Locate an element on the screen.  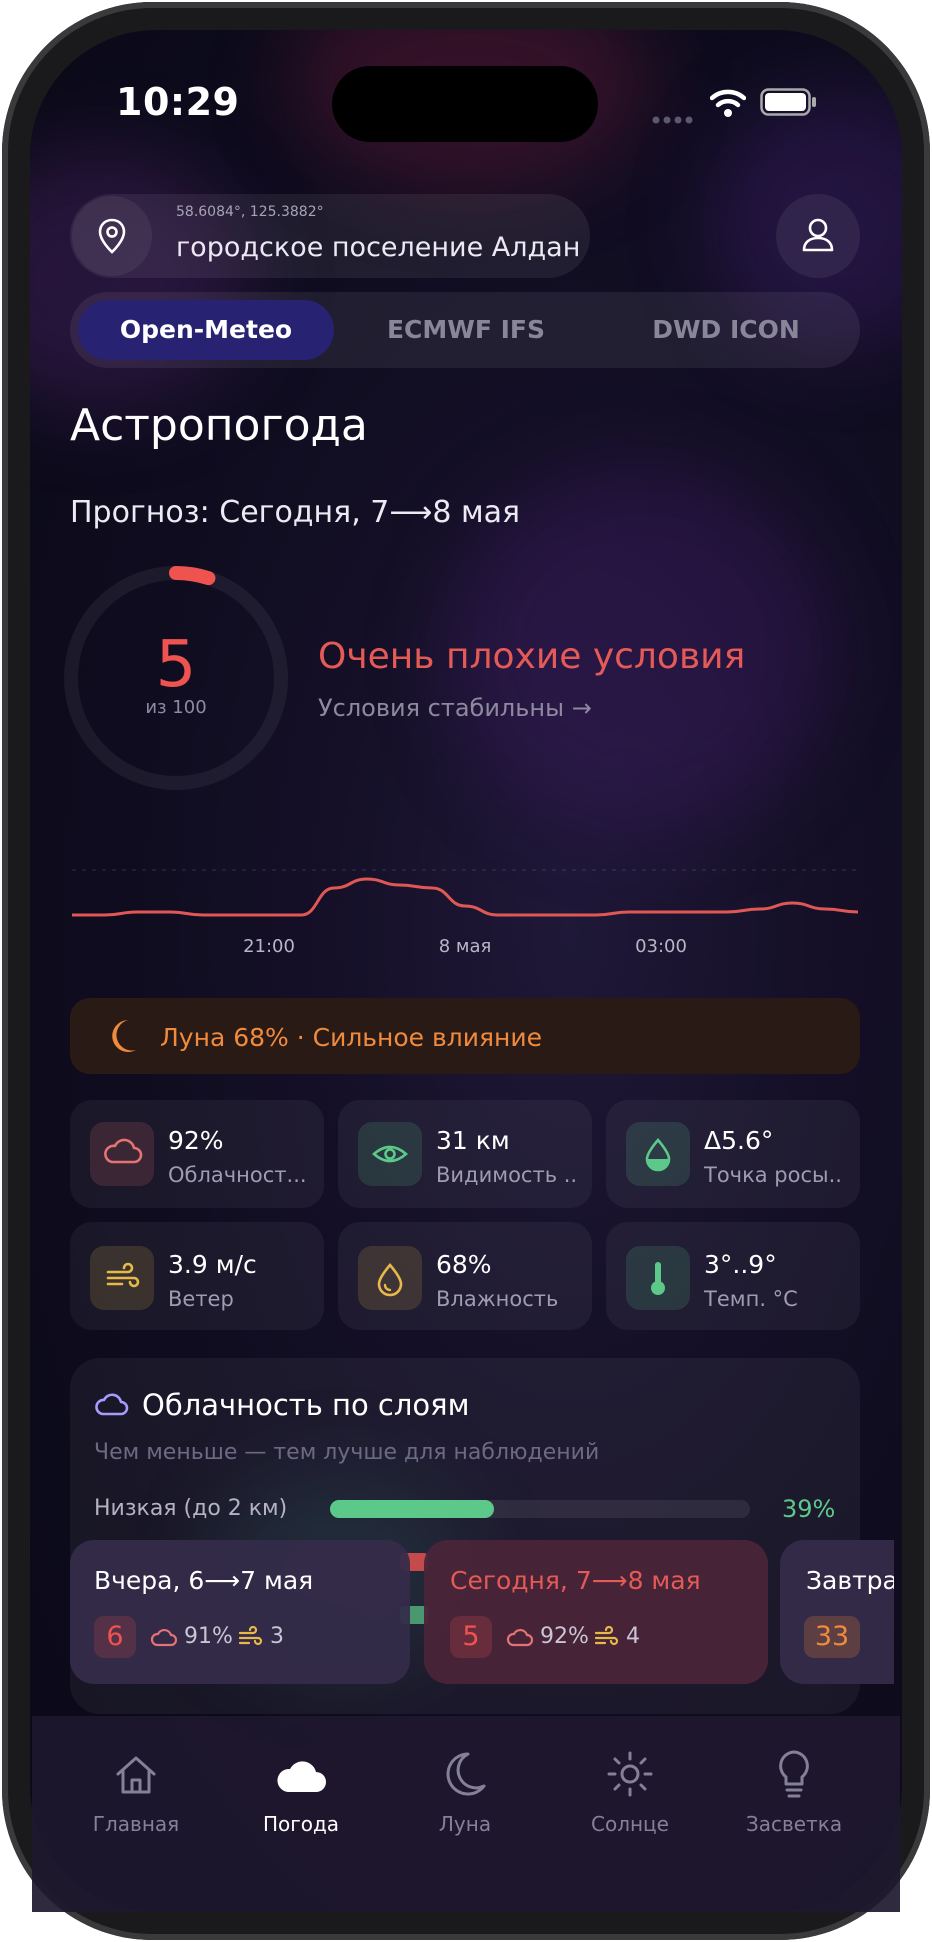
day-card-tomorrow: Завтра 33 is located at coordinates (837, 1612).